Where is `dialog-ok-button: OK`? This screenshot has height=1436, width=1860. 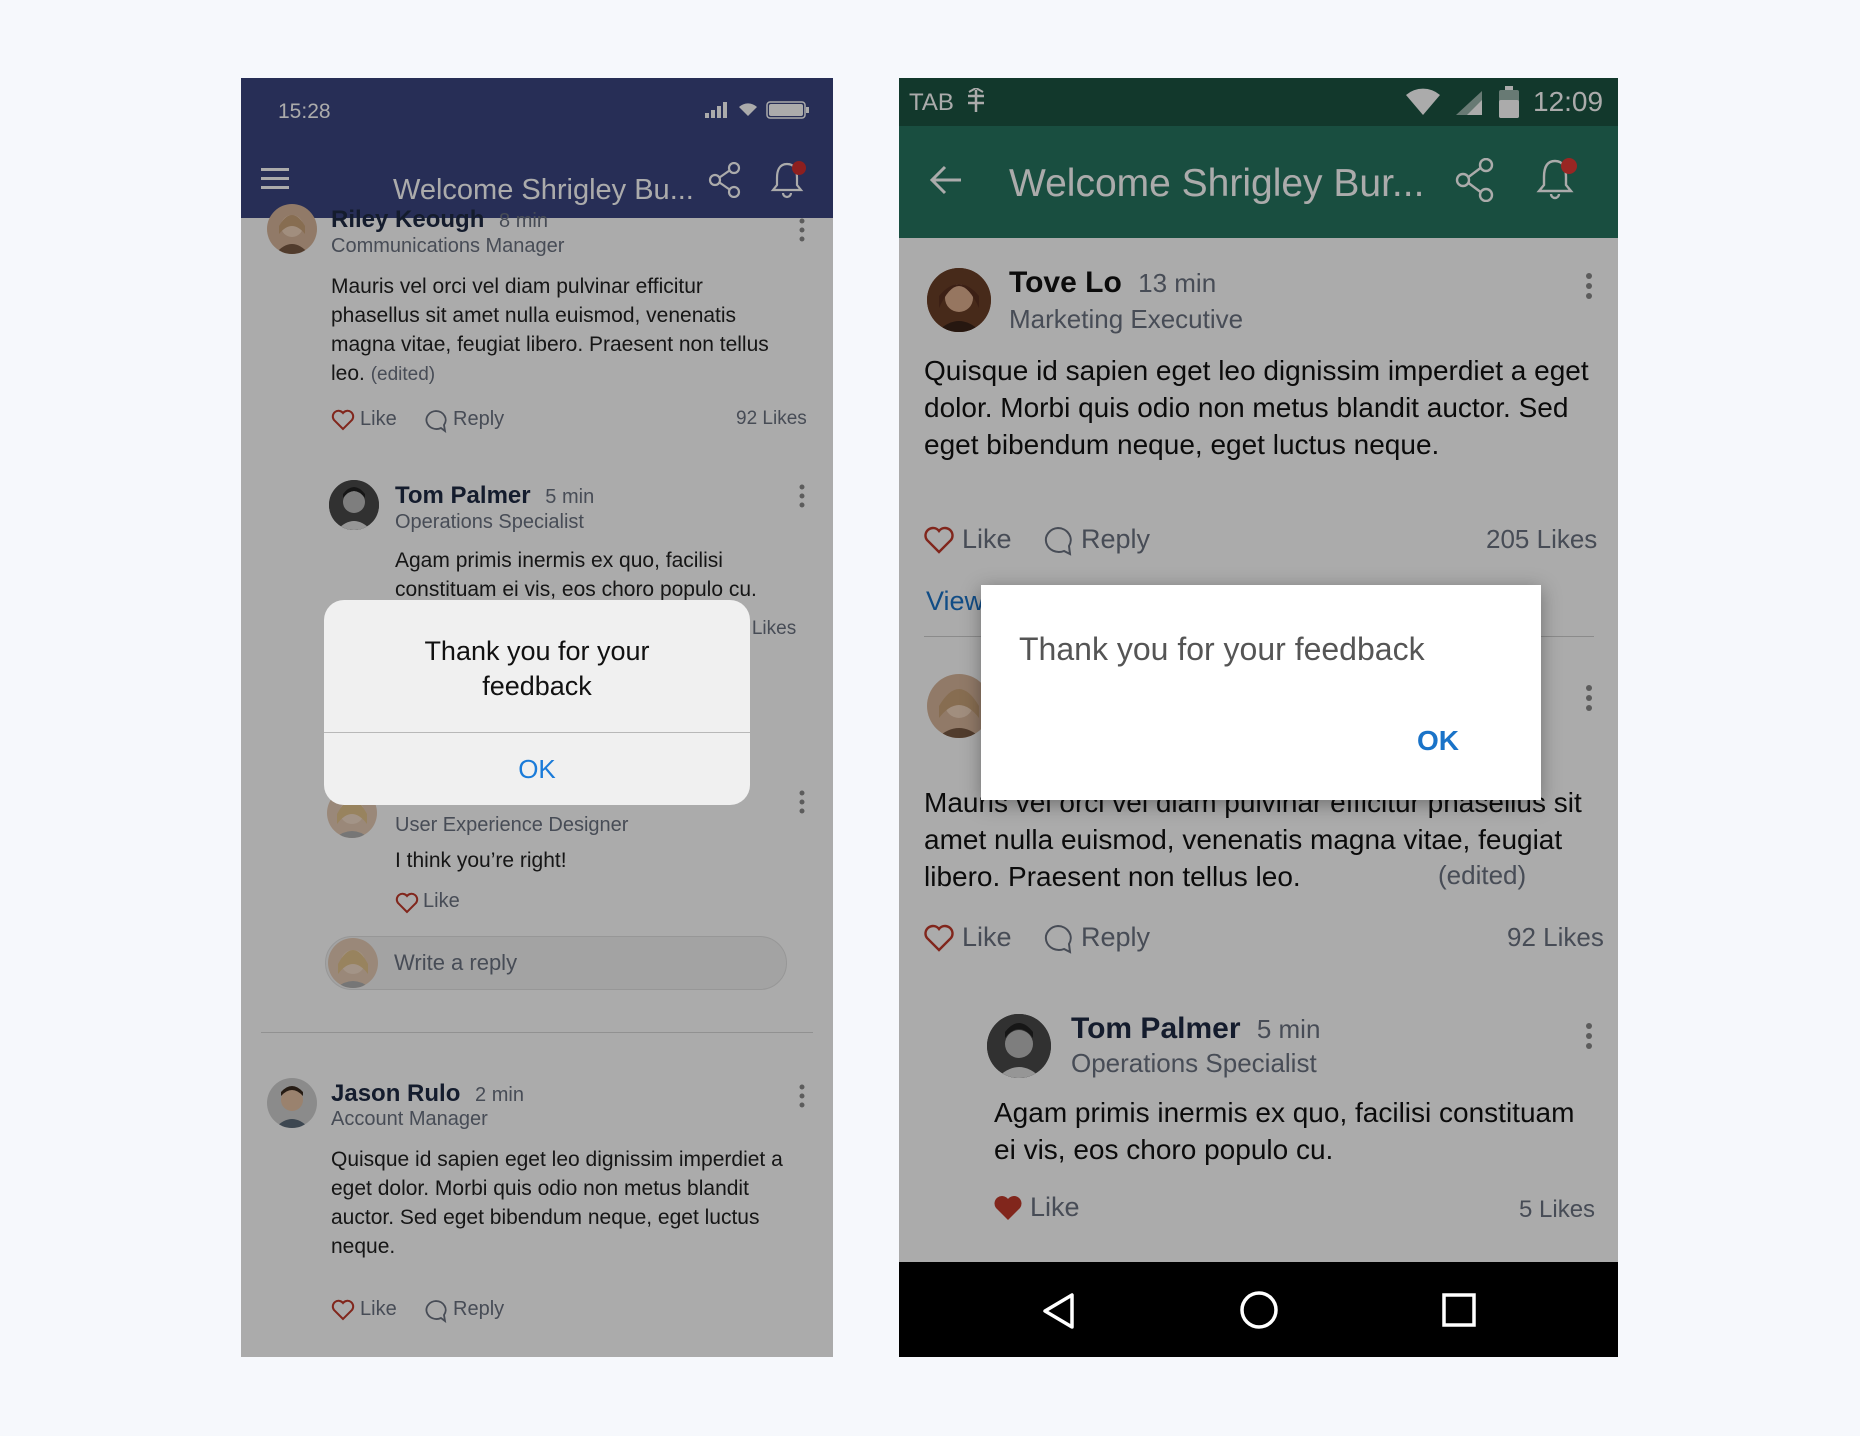 dialog-ok-button: OK is located at coordinates (1438, 741).